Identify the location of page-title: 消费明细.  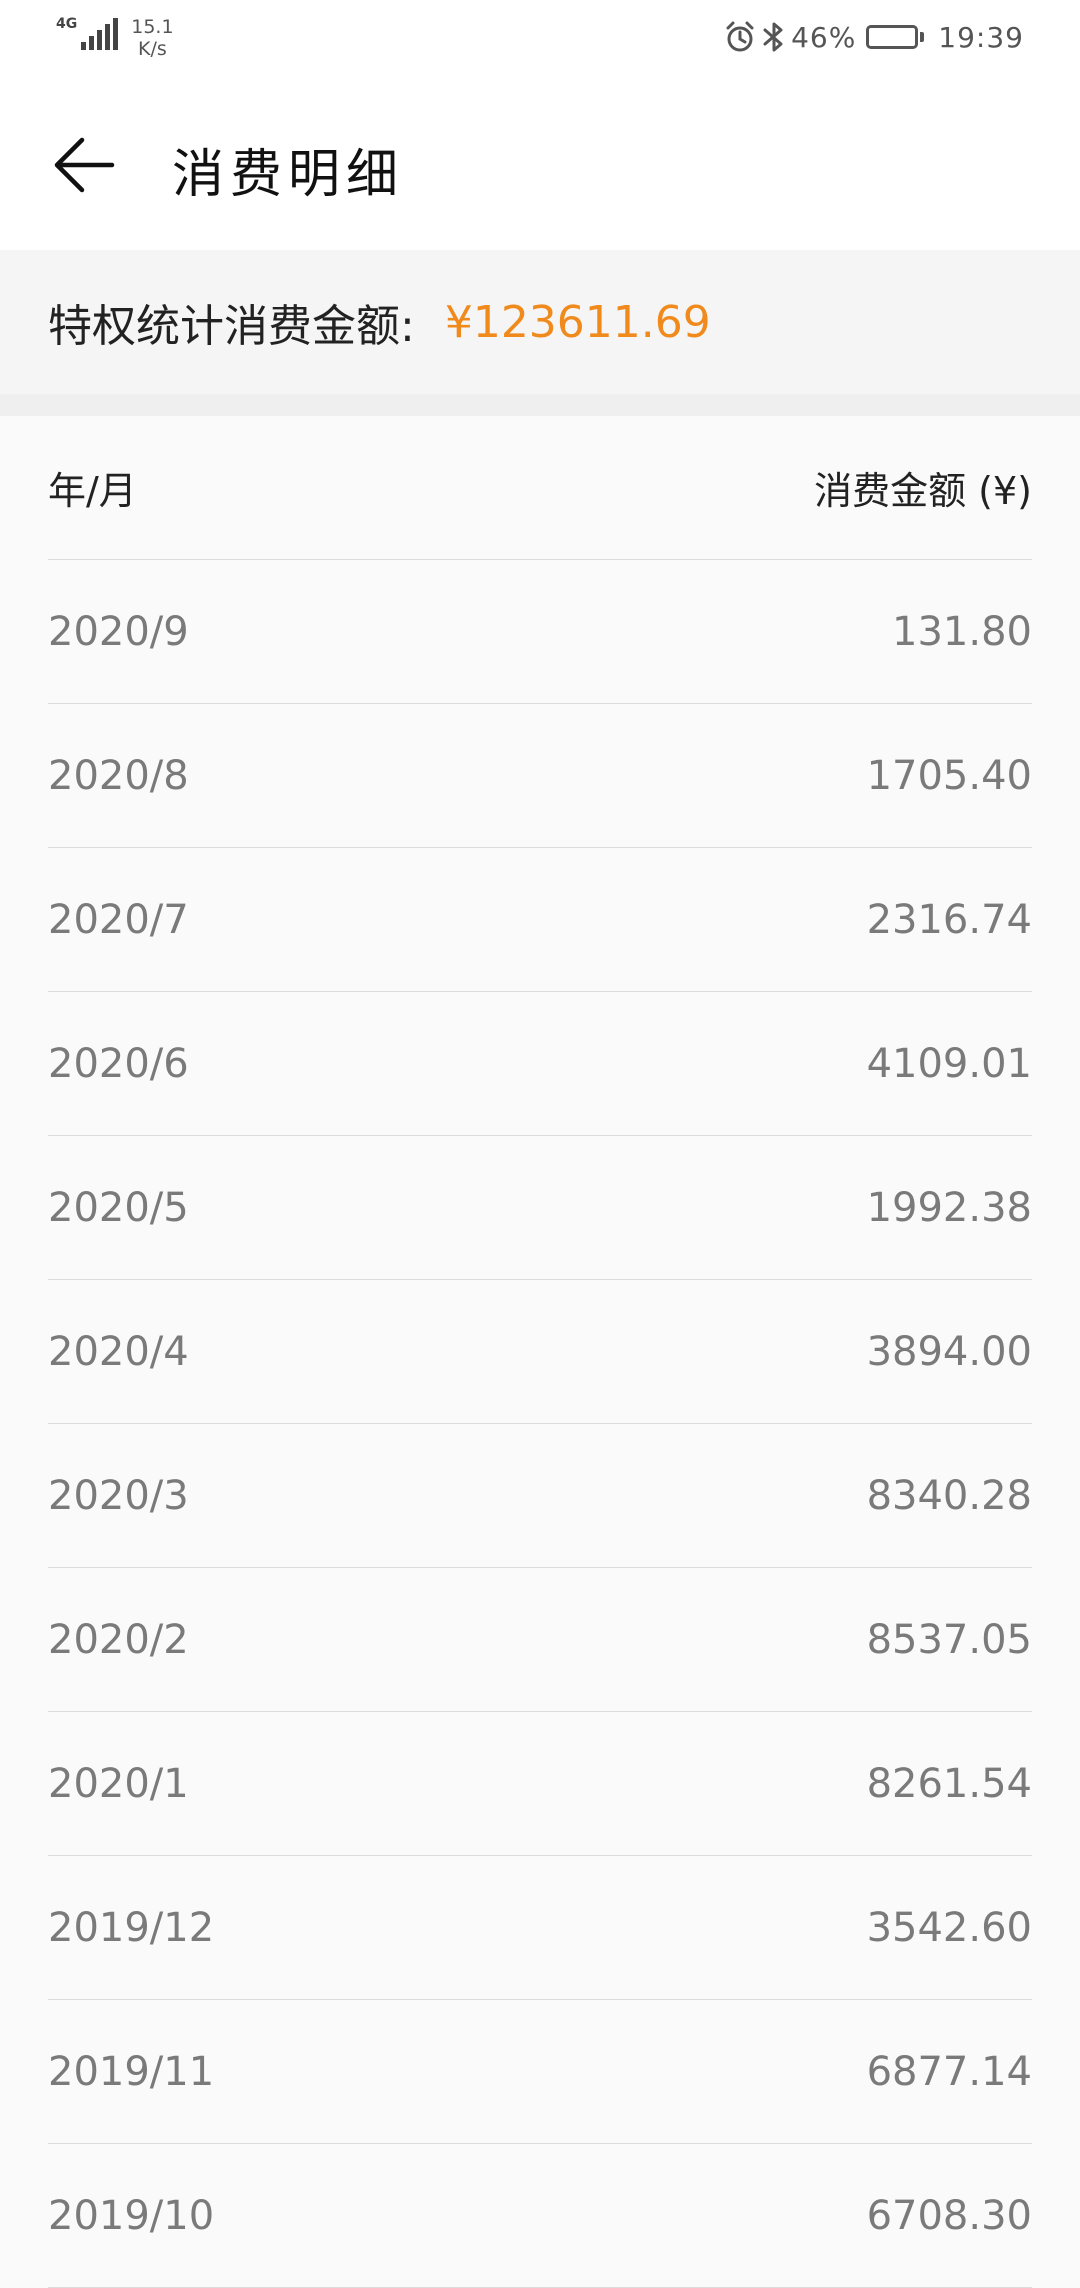
(288, 175).